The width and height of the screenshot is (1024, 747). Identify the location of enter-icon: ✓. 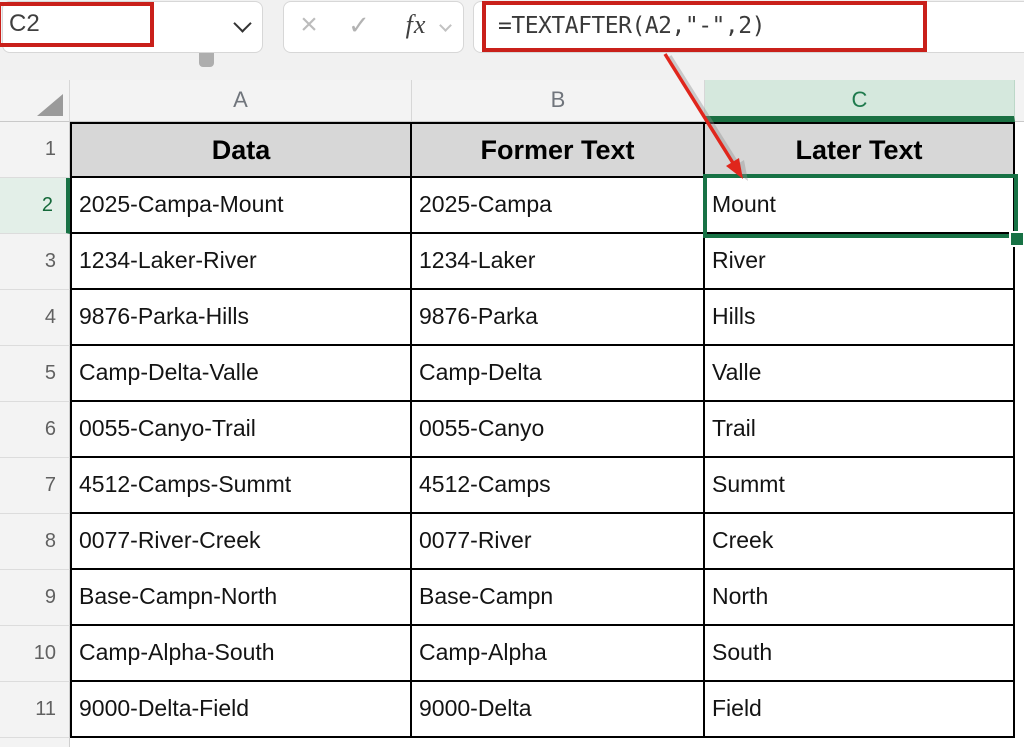
(359, 26).